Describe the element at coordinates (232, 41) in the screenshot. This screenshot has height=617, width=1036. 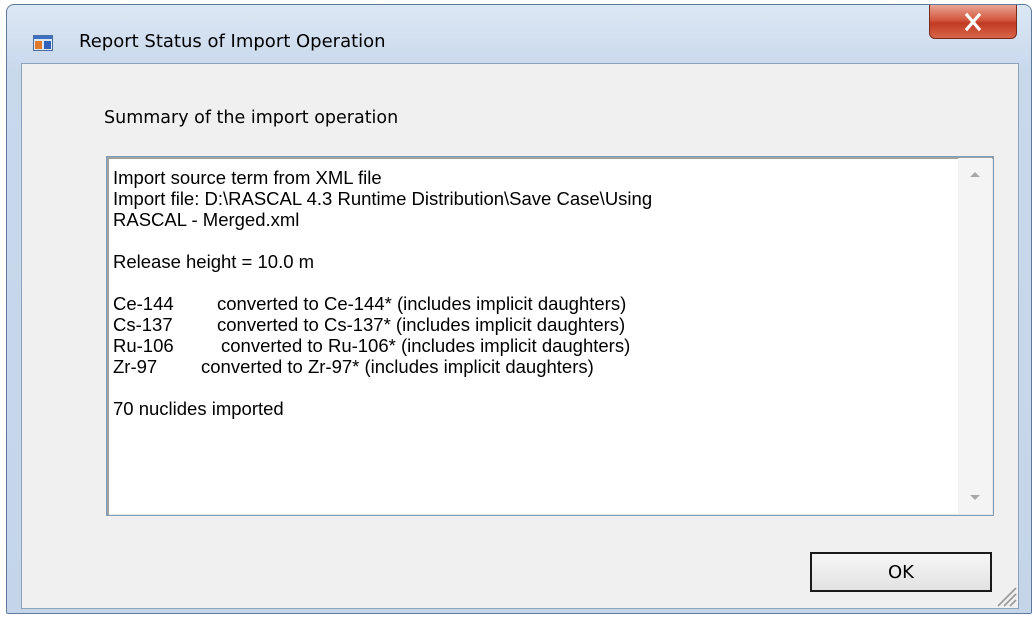
I see `window-title: Report Status of Import Operation` at that location.